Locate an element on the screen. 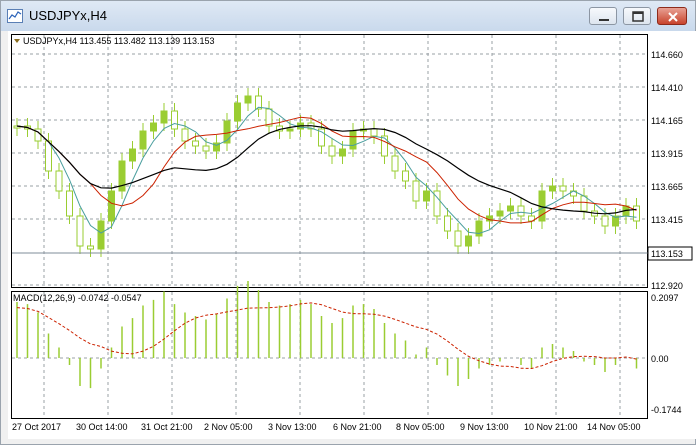 The width and height of the screenshot is (696, 445). macd-signal-path is located at coordinates (326, 336).